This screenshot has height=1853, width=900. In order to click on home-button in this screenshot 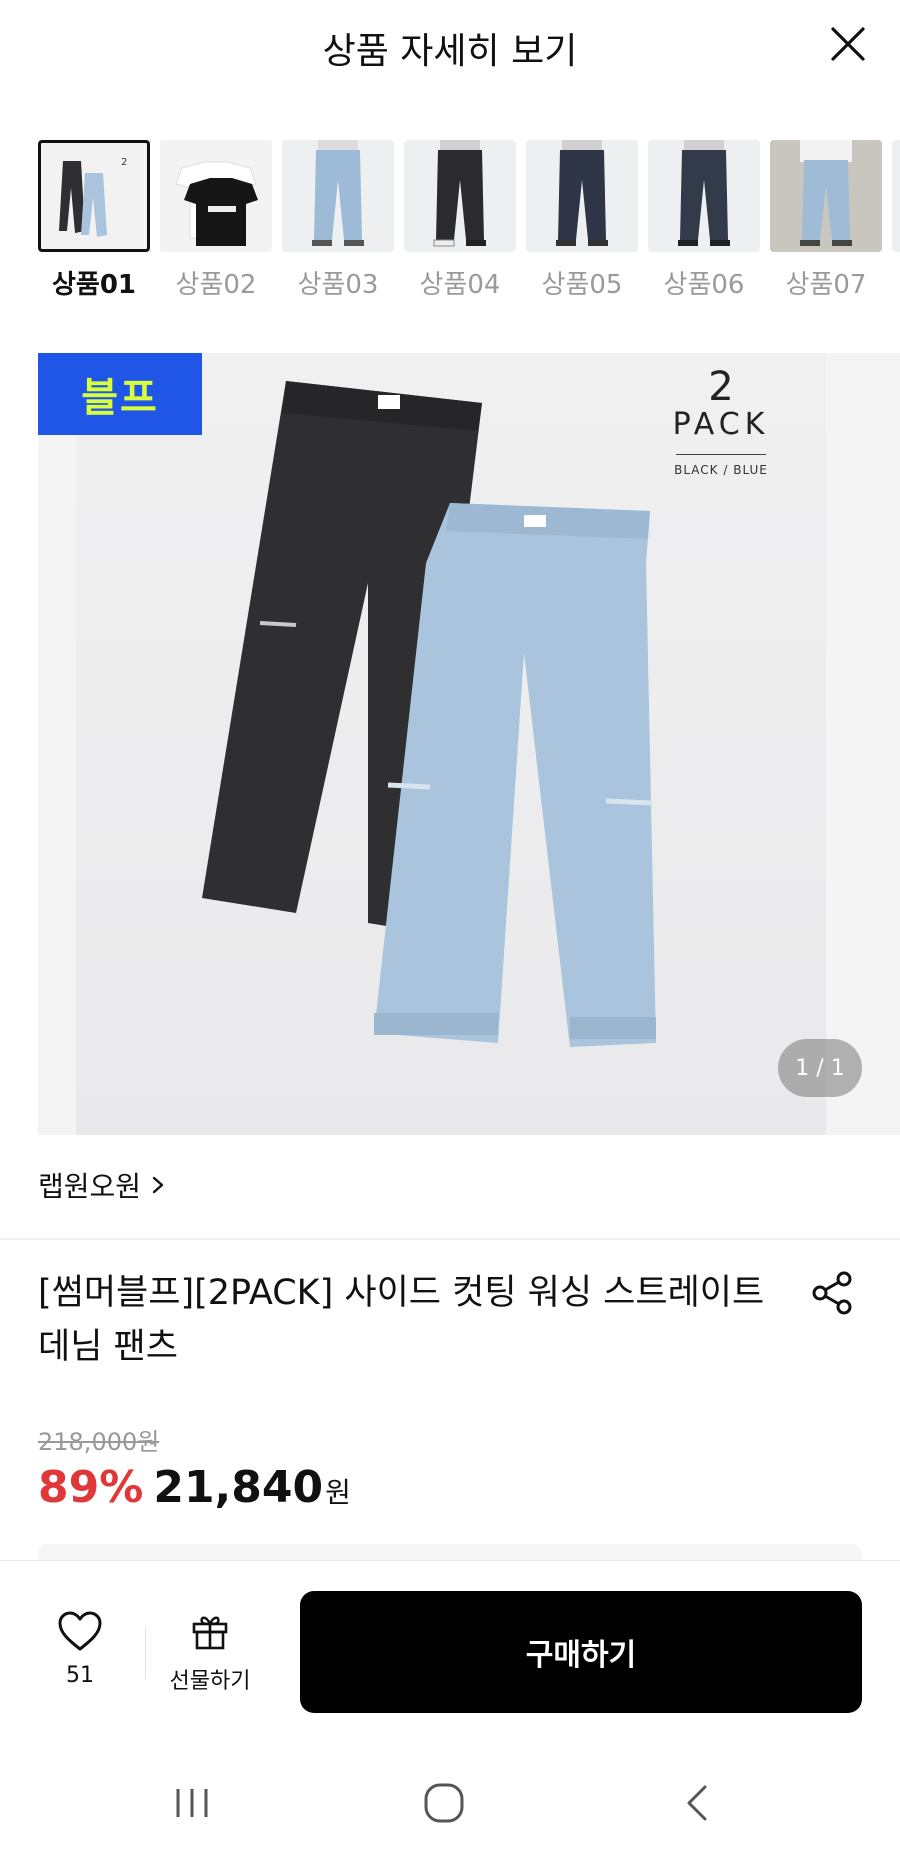, I will do `click(444, 1803)`.